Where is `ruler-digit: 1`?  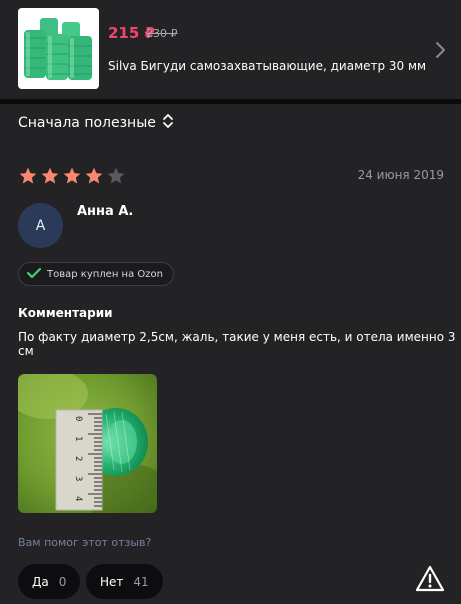
ruler-digit: 1 is located at coordinates (78, 438).